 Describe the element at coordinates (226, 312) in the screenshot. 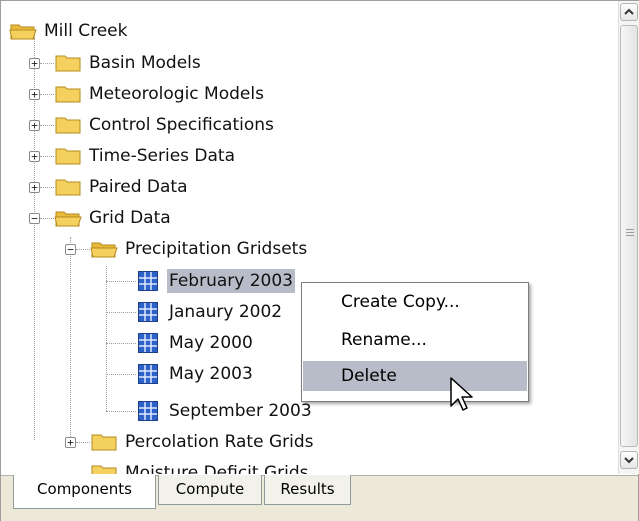

I see `tree-label: Janaury 2002` at that location.